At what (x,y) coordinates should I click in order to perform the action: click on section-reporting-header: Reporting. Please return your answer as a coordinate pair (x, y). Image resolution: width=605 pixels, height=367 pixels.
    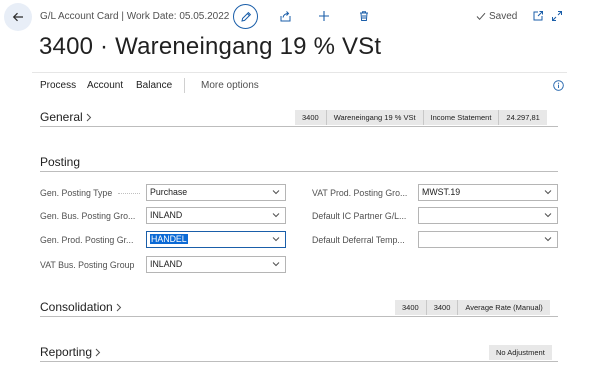
    Looking at the image, I should click on (70, 352).